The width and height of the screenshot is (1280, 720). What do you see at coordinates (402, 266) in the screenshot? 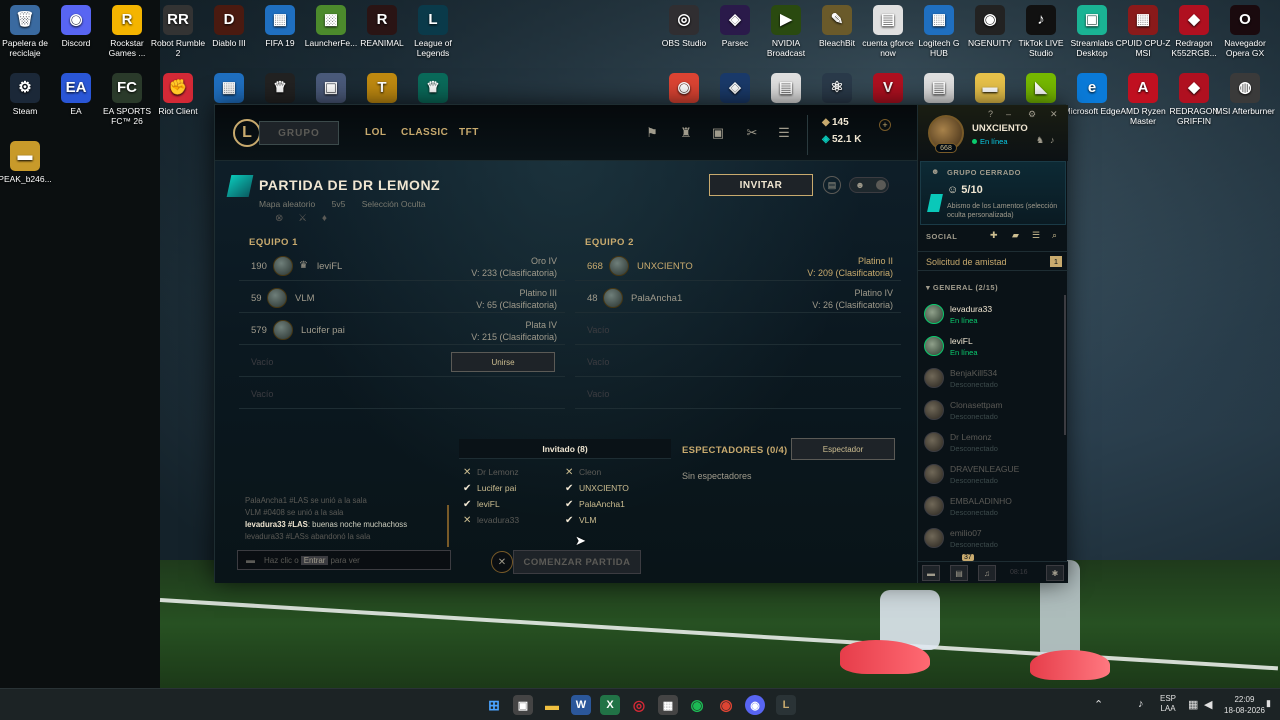
I see `team-slot: 190 ♛ leviFL Oro IV V: 233 (Clasificatoria)` at bounding box center [402, 266].